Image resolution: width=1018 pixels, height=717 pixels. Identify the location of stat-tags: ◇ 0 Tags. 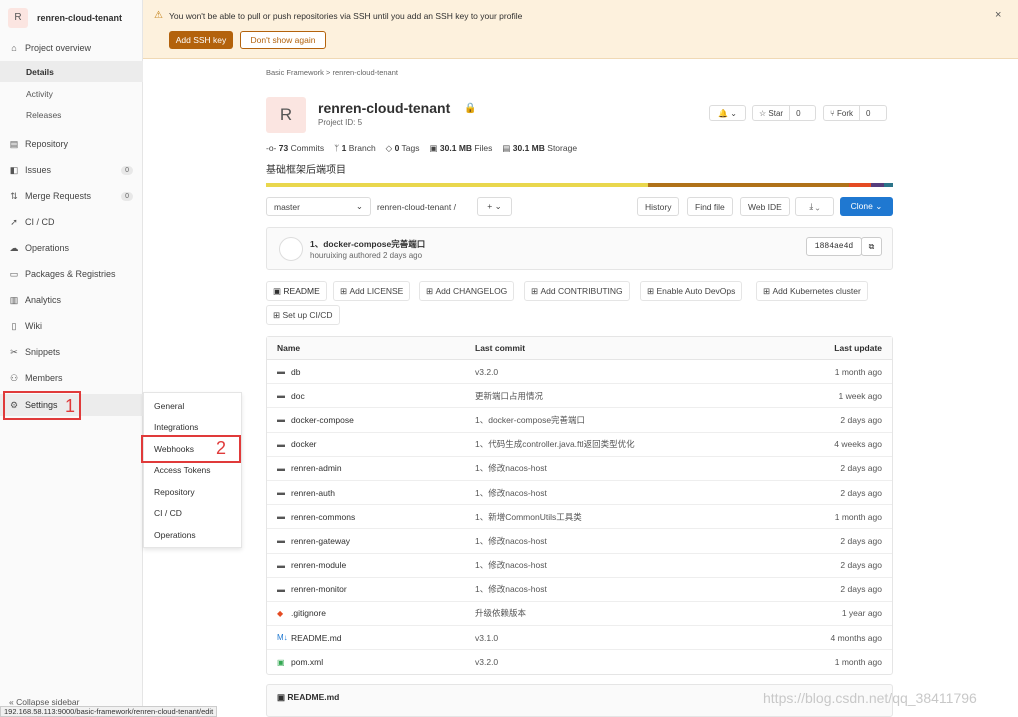
(403, 148).